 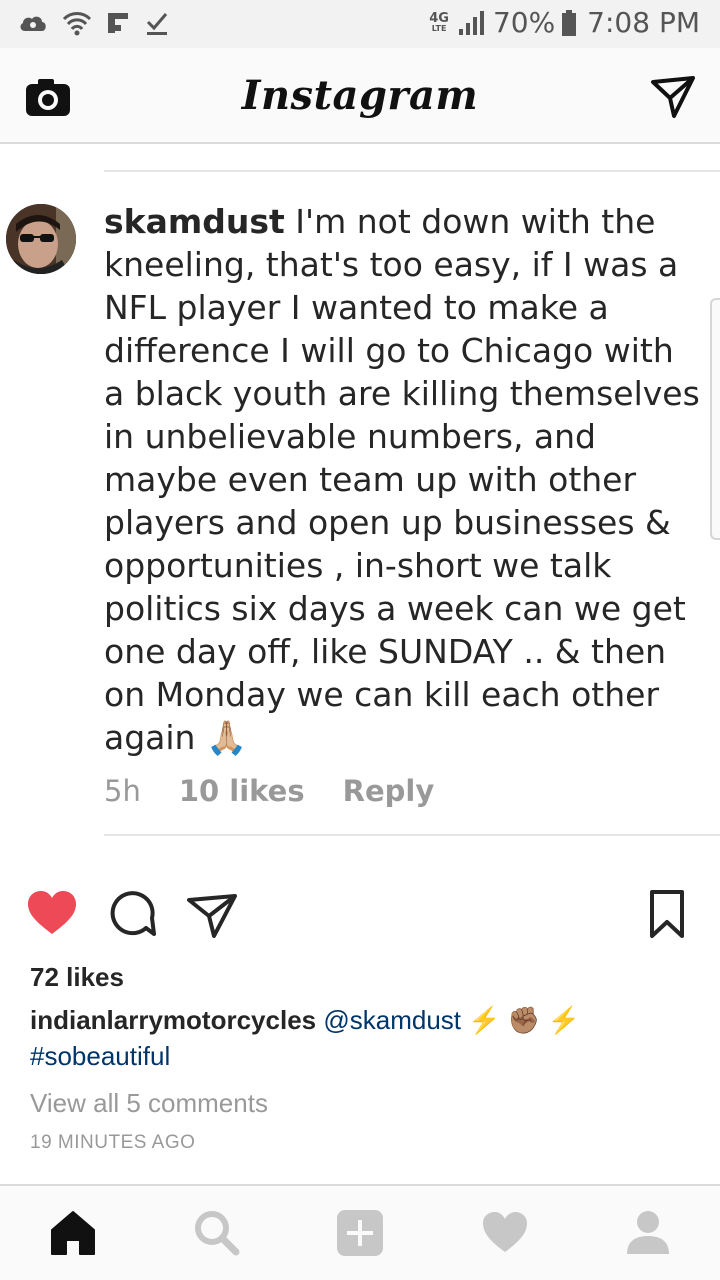 I want to click on battery-icon, so click(x=569, y=22).